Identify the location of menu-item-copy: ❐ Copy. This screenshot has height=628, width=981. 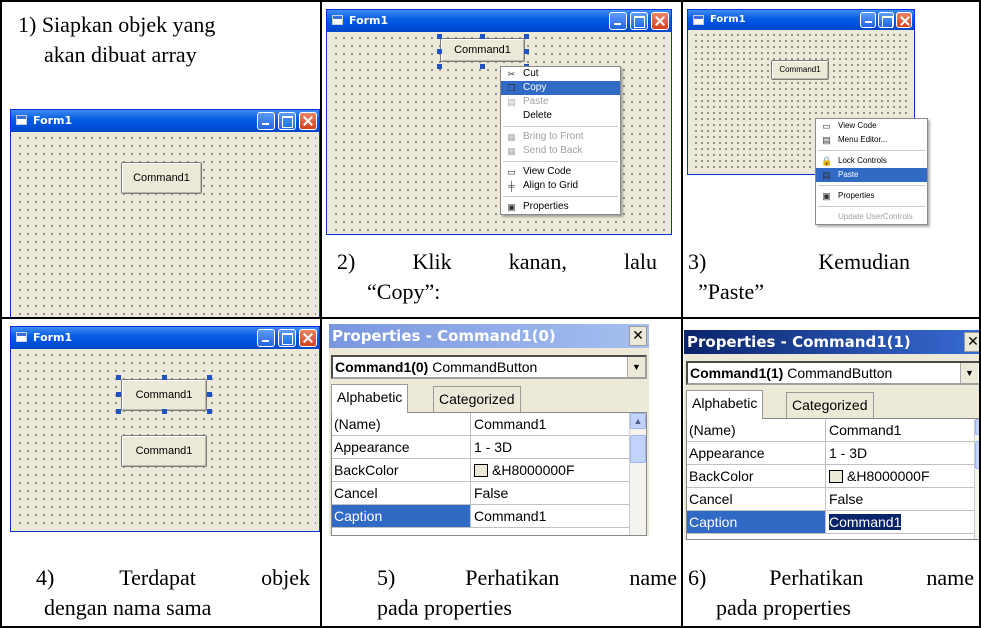
(560, 88).